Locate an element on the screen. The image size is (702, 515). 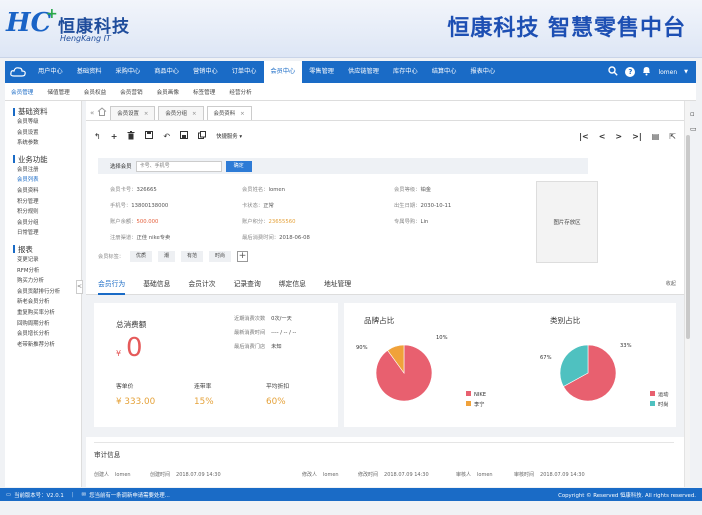
subnav-item: 标签管理 is located at coordinates (204, 92).